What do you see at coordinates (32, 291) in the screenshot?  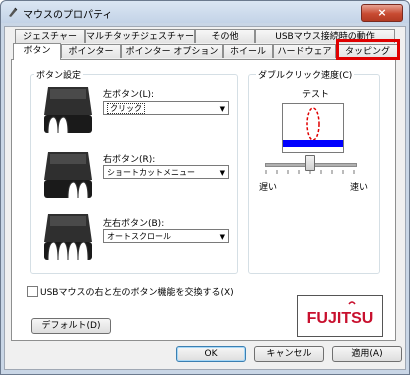 I see `swap-buttons-checkbox` at bounding box center [32, 291].